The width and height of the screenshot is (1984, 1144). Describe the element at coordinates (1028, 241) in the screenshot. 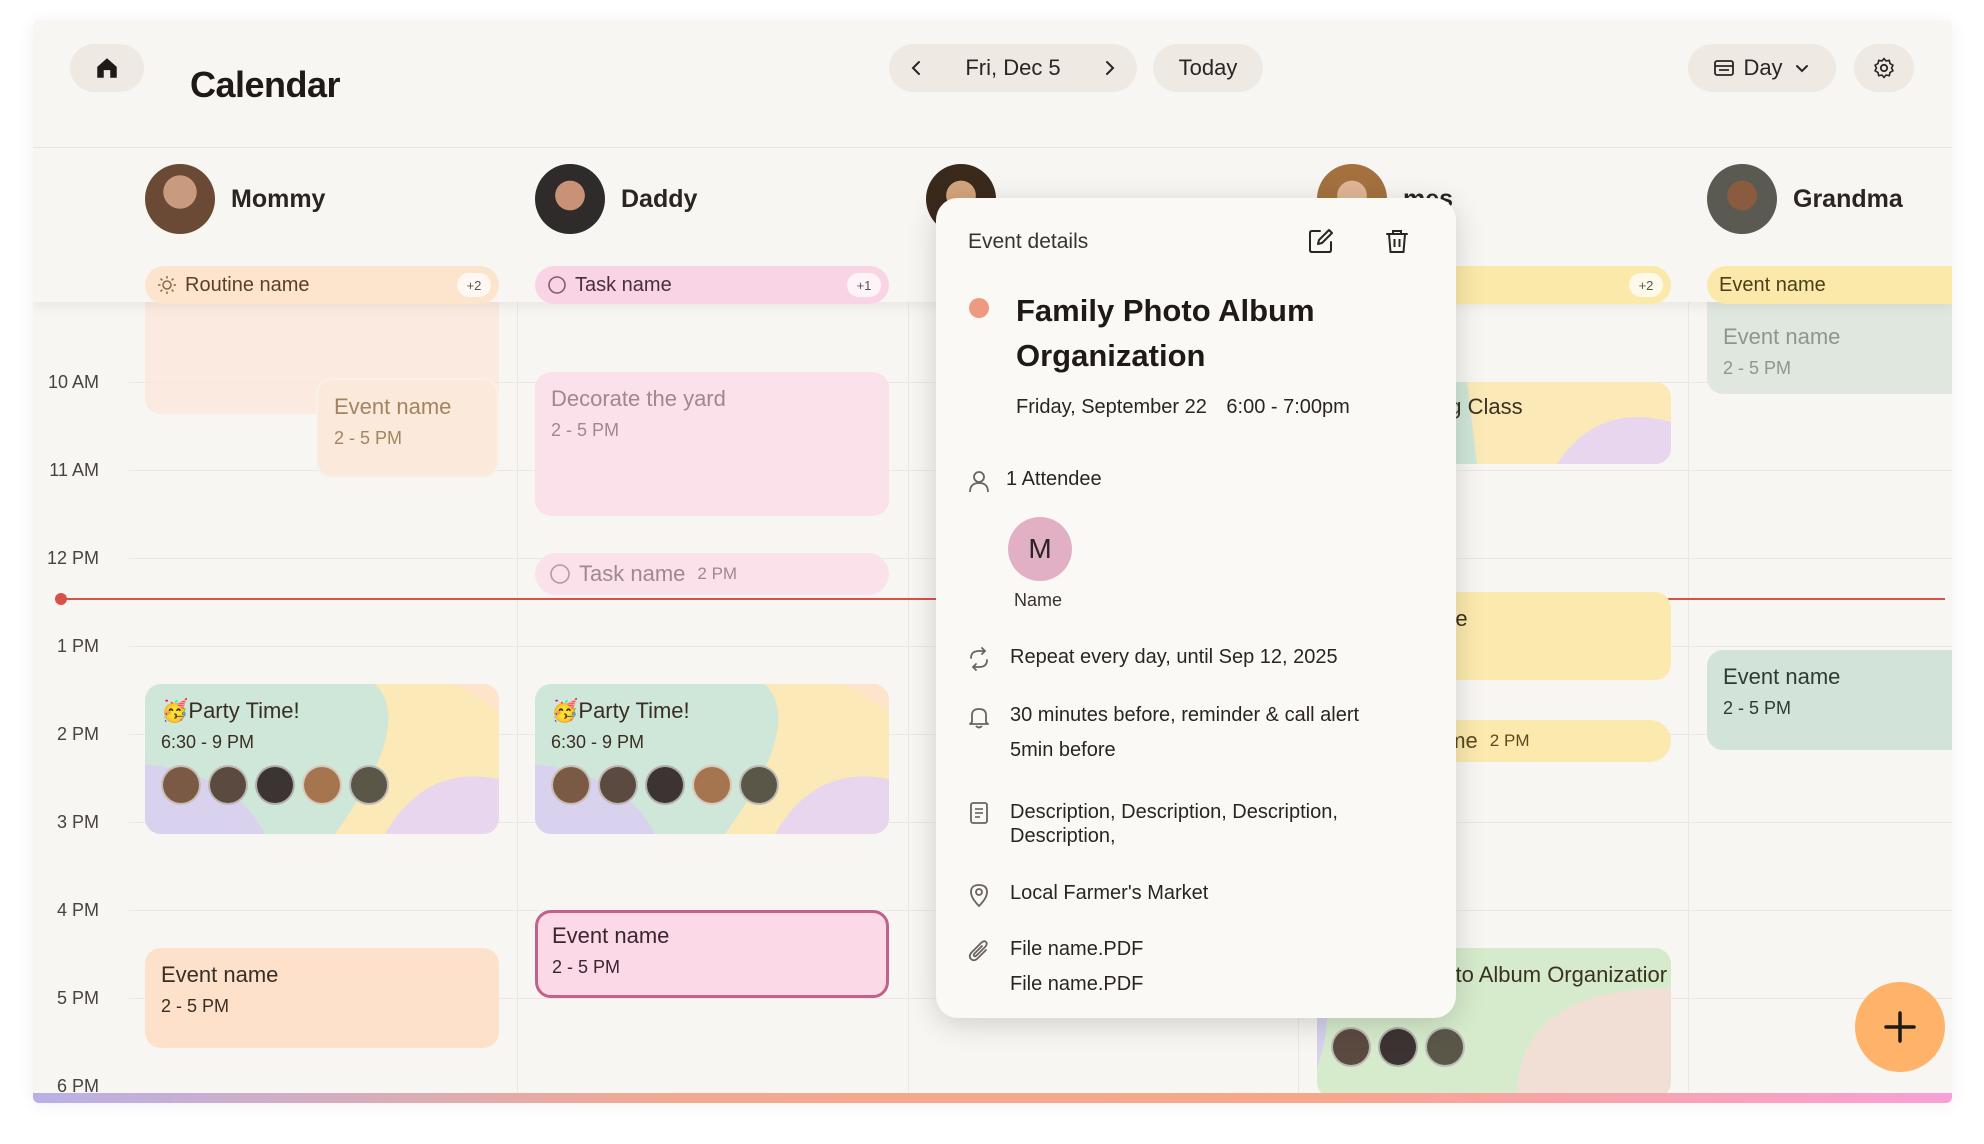

I see `popup-header: Event details` at that location.